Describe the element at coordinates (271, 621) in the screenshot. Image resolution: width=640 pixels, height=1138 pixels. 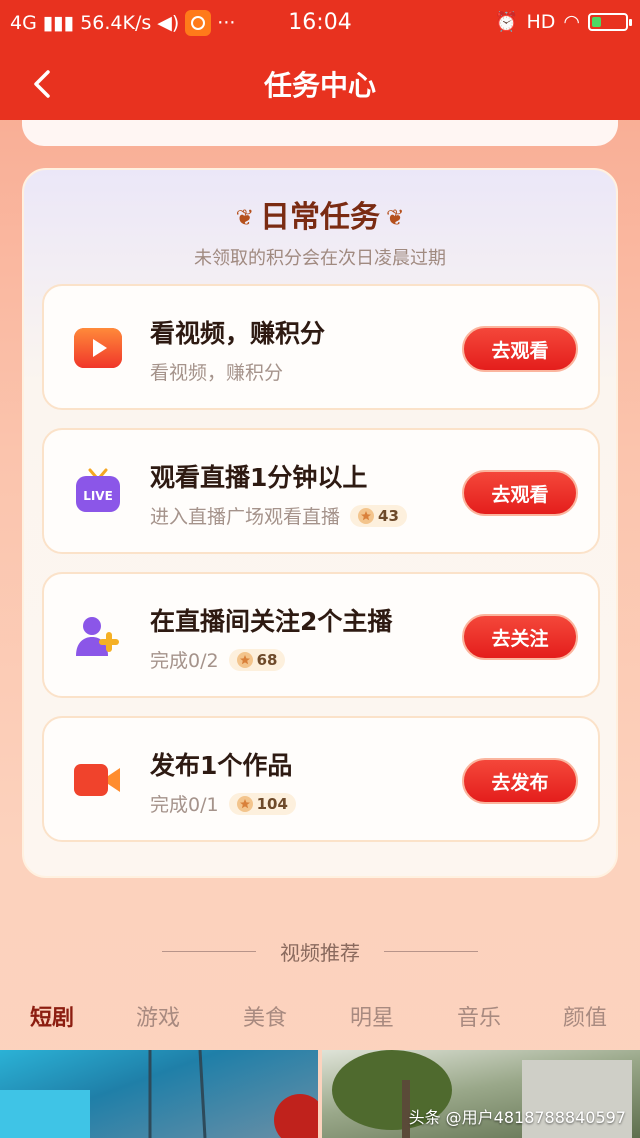
I see `task-name: 在直播间关注2个主播` at that location.